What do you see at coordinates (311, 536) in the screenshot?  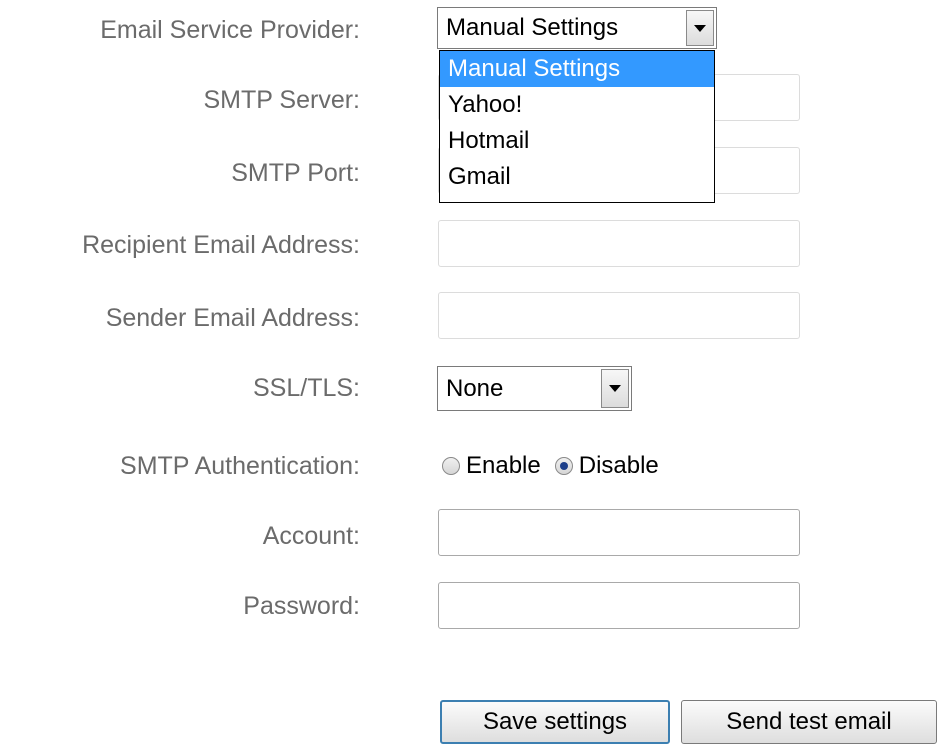 I see `account-label: Account:` at bounding box center [311, 536].